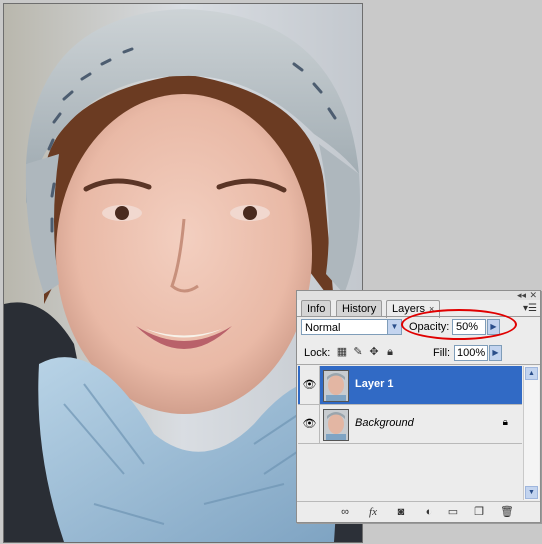 The width and height of the screenshot is (542, 544). Describe the element at coordinates (531, 373) in the screenshot. I see `scroll-up-icon: ▲` at that location.